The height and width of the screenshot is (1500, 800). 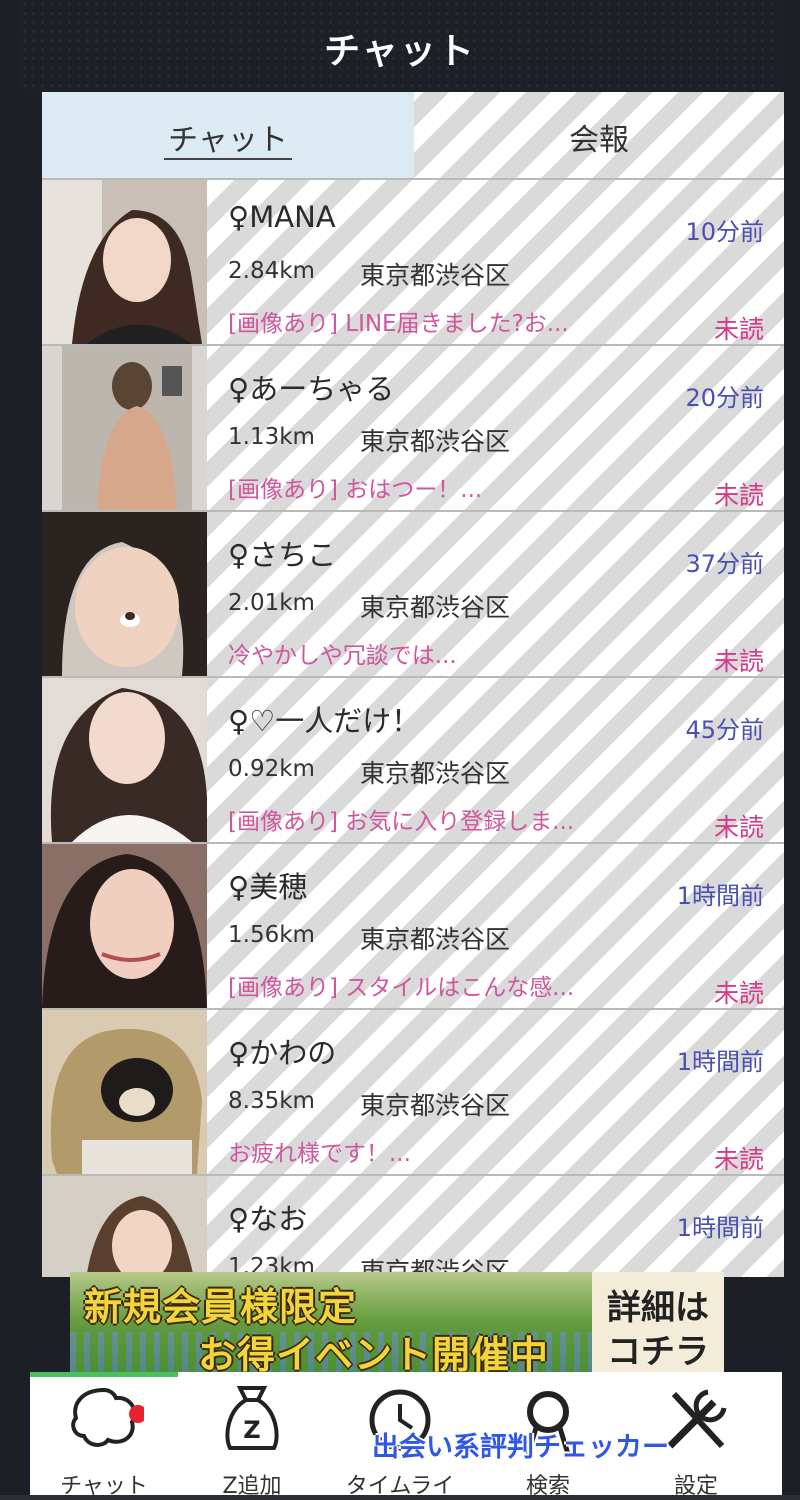 What do you see at coordinates (271, 437) in the screenshot?
I see `chat-distance: 1.13km` at bounding box center [271, 437].